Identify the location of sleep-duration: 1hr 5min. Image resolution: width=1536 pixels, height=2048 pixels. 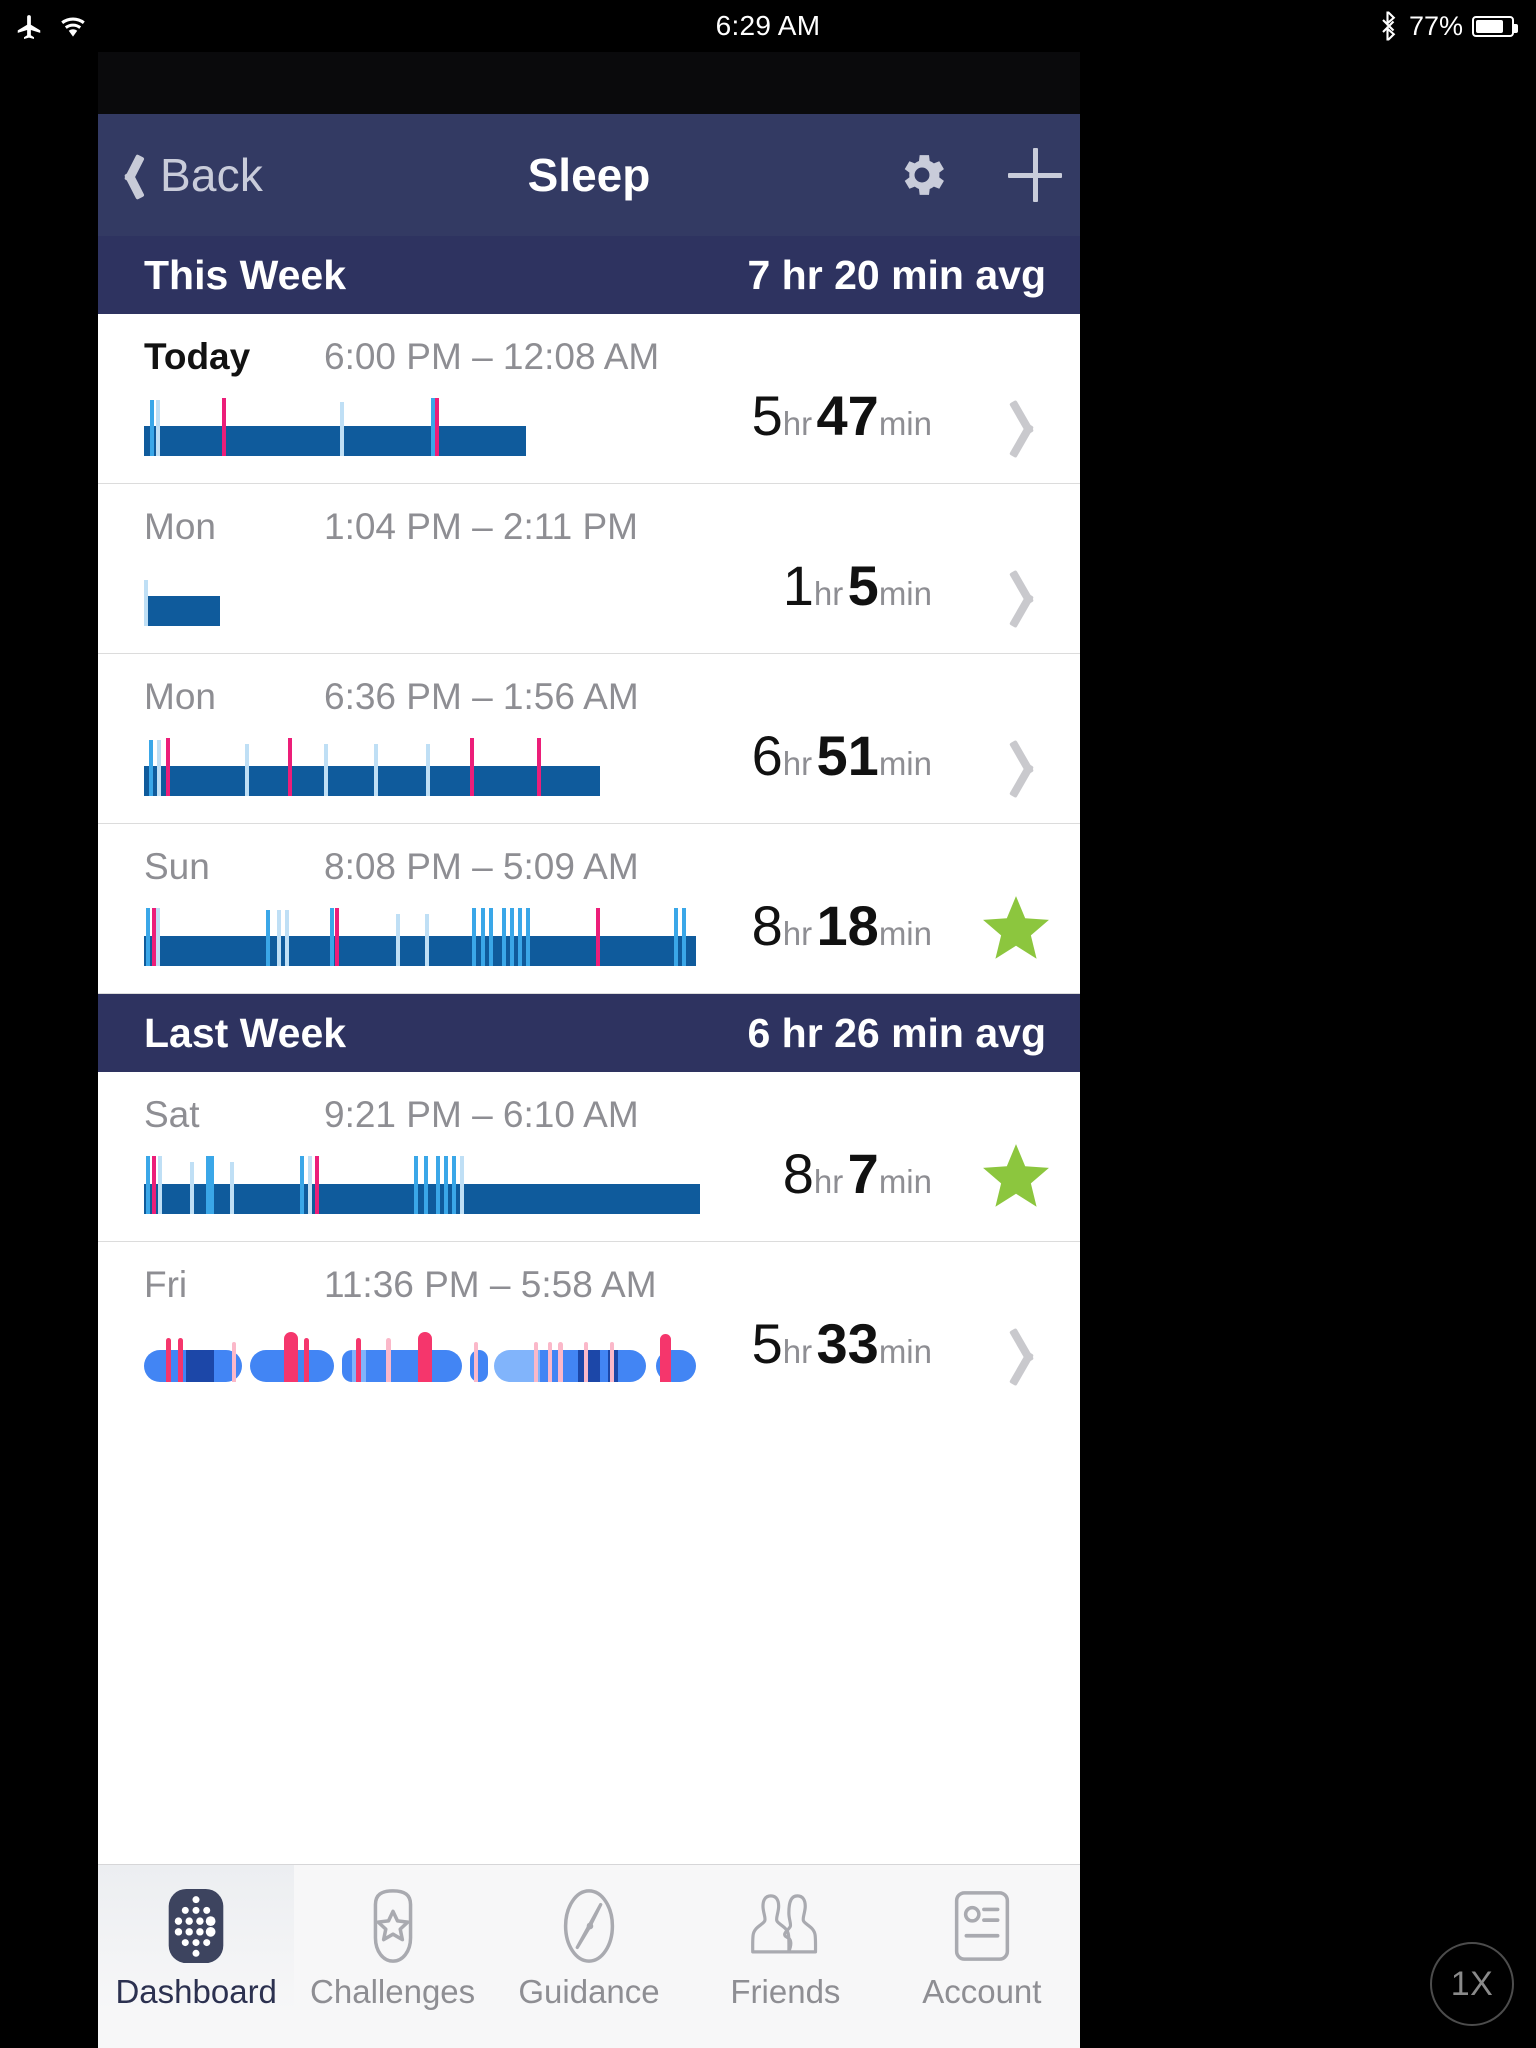
(857, 585).